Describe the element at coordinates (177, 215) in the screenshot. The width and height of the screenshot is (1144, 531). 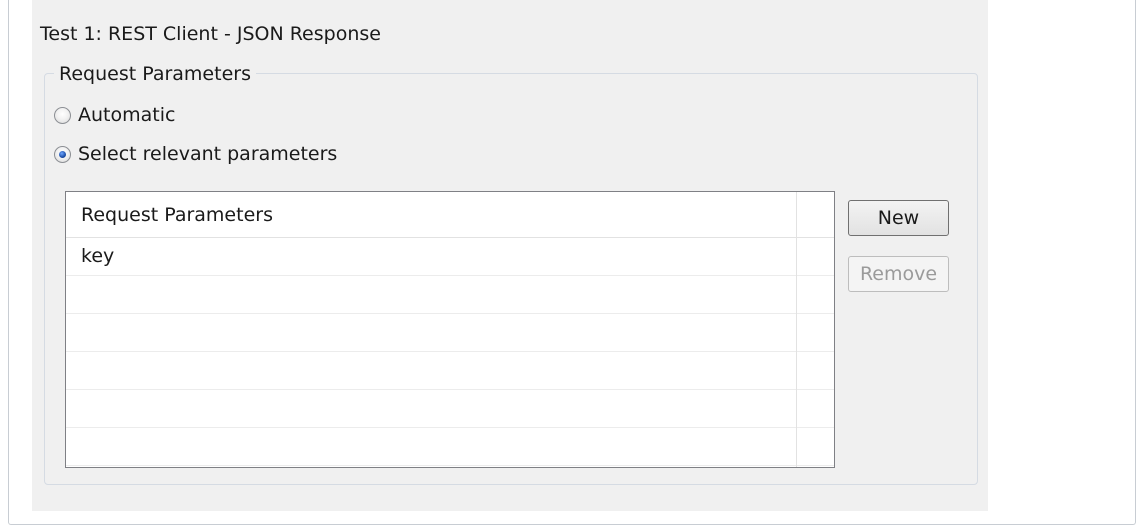
I see `column-header-request-parameters: Request Parameters` at that location.